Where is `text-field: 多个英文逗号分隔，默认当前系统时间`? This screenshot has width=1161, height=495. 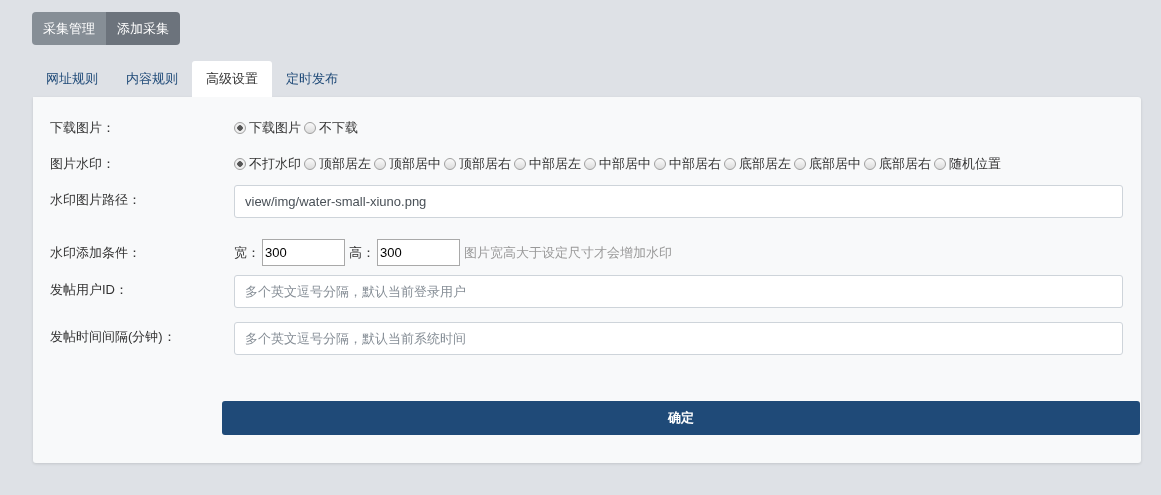 text-field: 多个英文逗号分隔，默认当前系统时间 is located at coordinates (678, 338).